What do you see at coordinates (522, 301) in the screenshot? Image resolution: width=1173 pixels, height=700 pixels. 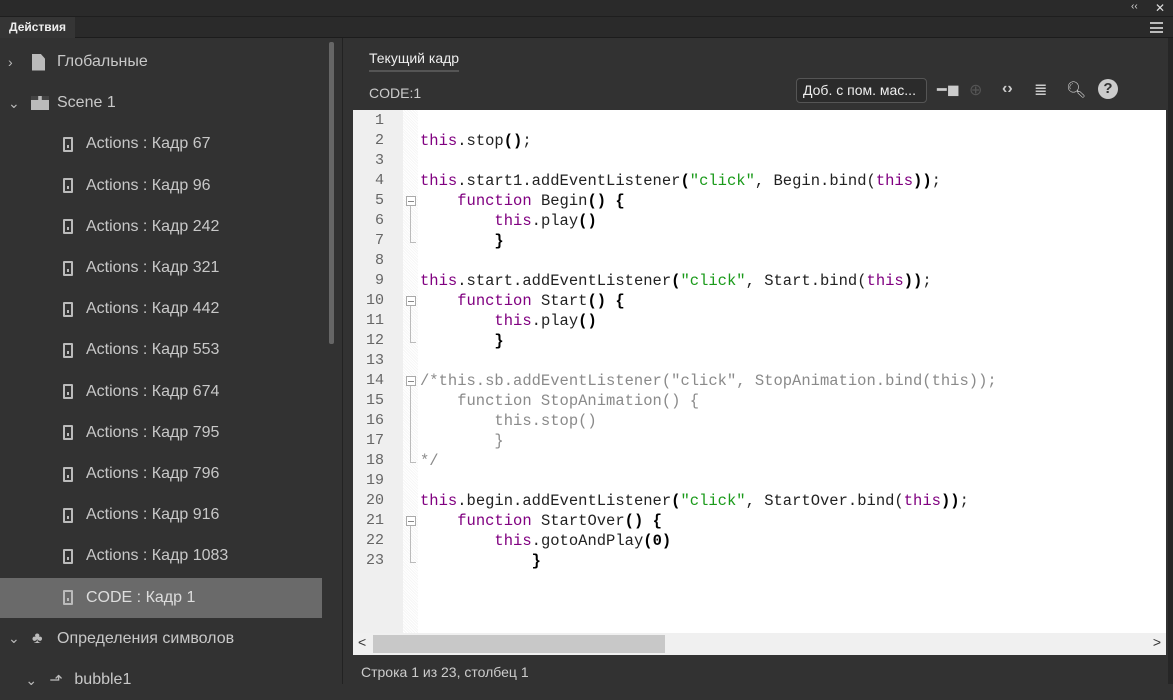 I see `code-line: function Start() {` at bounding box center [522, 301].